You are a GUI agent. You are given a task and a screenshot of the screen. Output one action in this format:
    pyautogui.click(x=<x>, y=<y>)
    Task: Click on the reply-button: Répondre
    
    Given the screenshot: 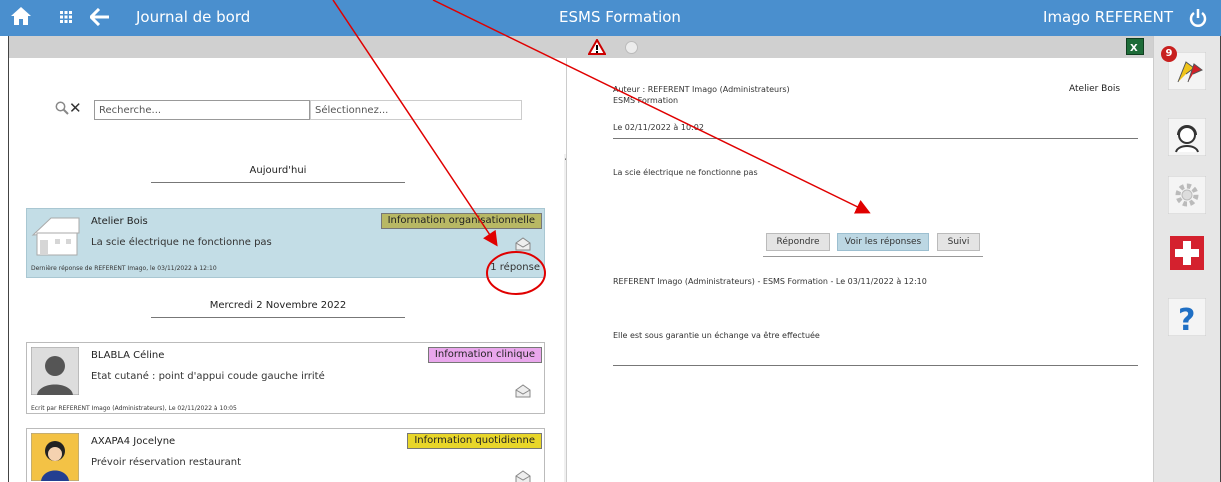 What is the action you would take?
    pyautogui.click(x=798, y=242)
    